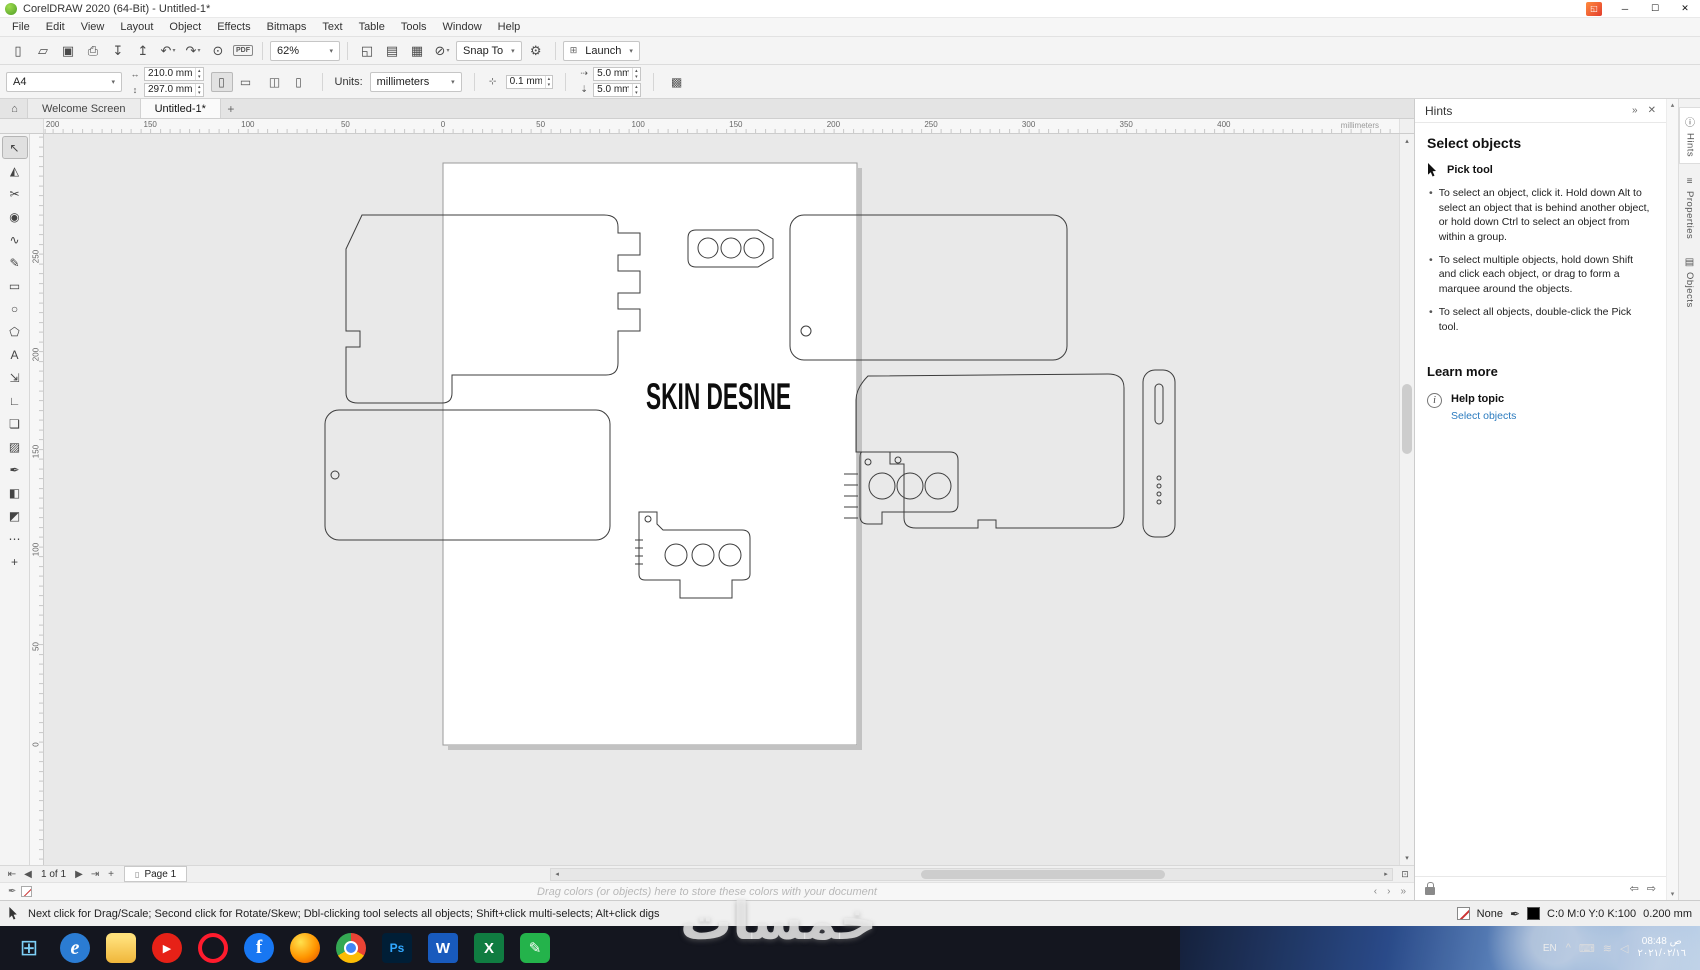  Describe the element at coordinates (489, 50) in the screenshot. I see `snap-to-dropdown: Snap To ▾` at that location.